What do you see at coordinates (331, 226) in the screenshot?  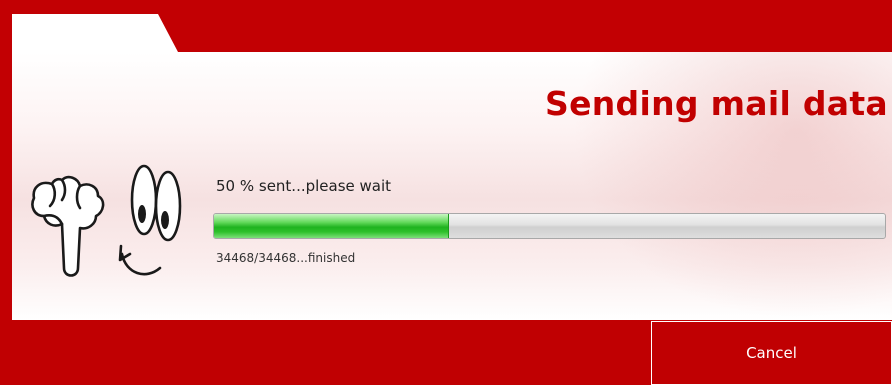 I see `progress-bar-fill` at bounding box center [331, 226].